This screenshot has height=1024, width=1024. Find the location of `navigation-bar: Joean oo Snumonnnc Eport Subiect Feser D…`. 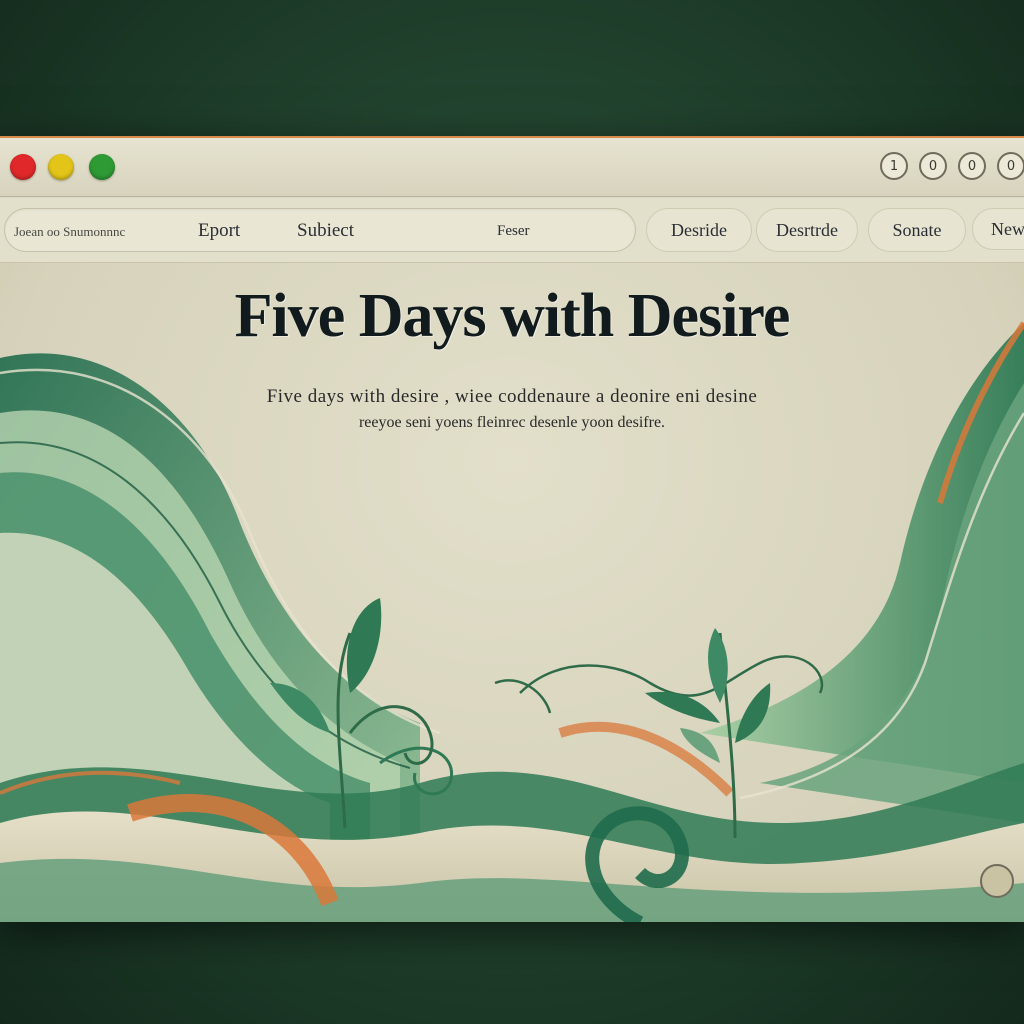

navigation-bar: Joean oo Snumonnnc Eport Subiect Feser D… is located at coordinates (512, 230).